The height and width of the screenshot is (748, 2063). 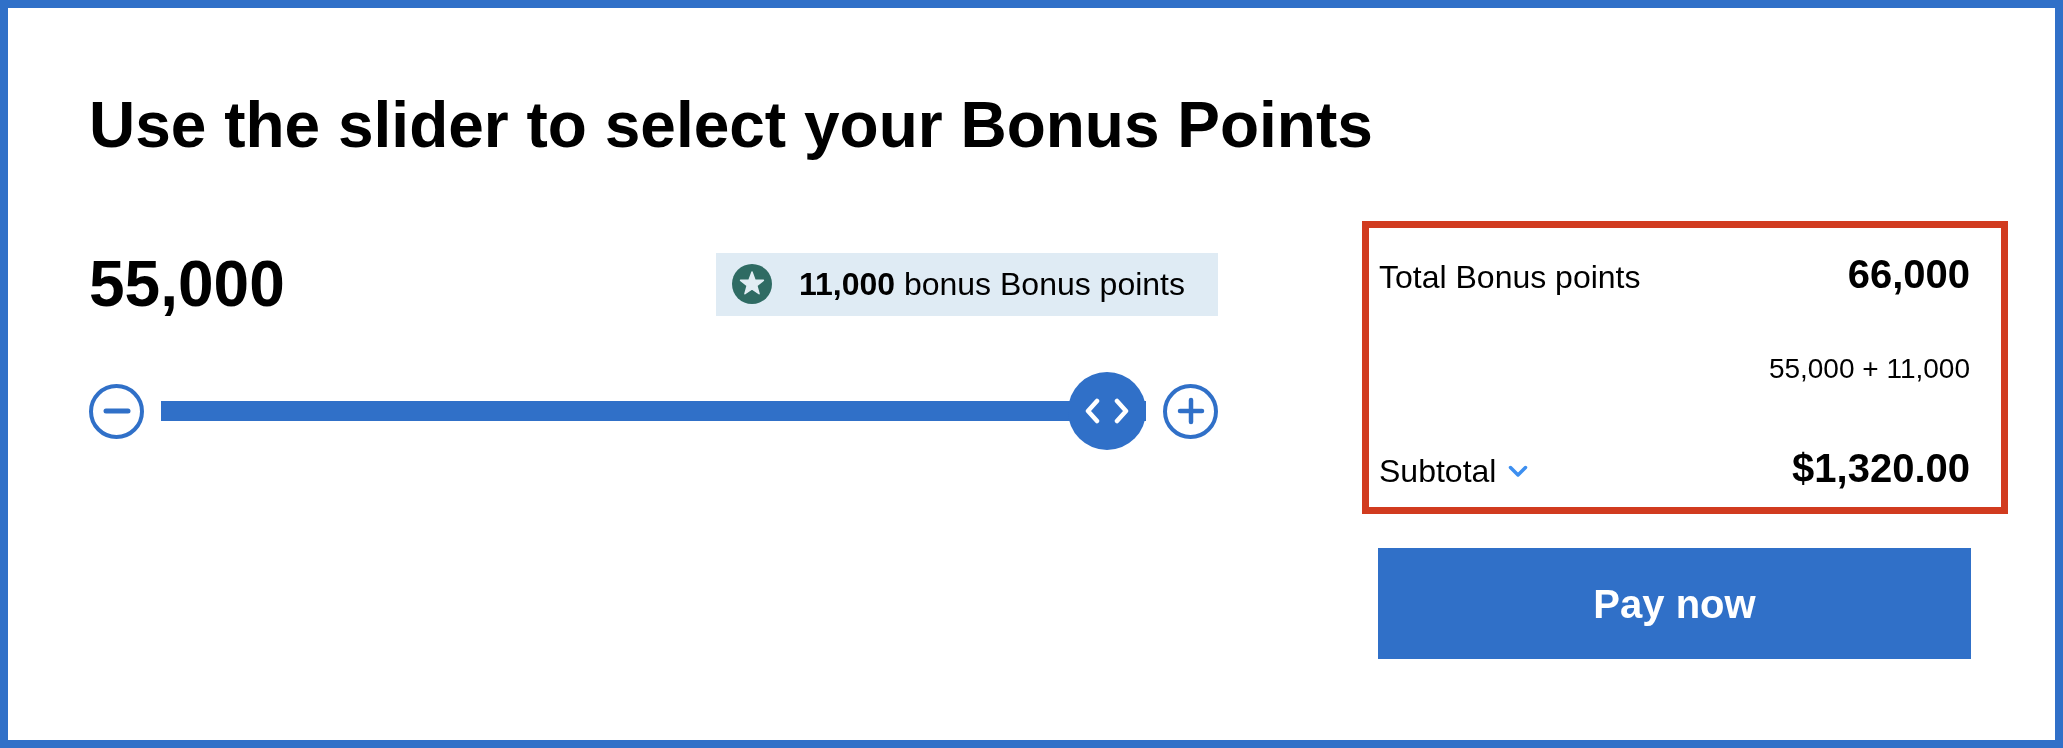 What do you see at coordinates (1881, 468) in the screenshot?
I see `subtotal-value: $1,320.00` at bounding box center [1881, 468].